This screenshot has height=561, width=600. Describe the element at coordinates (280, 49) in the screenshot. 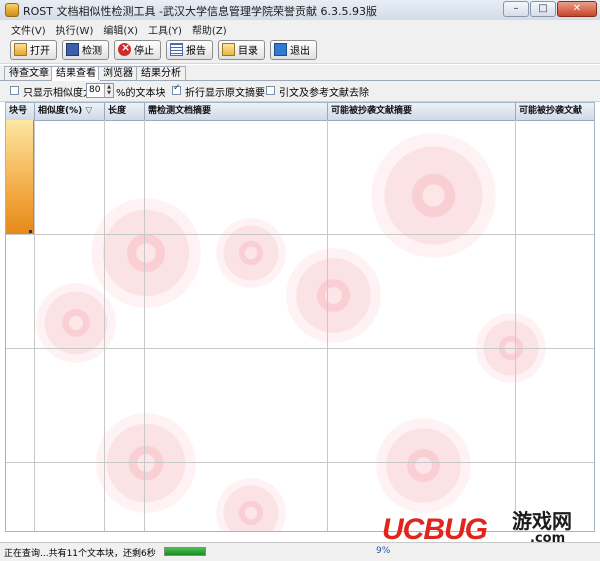

I see `exit-icon` at that location.